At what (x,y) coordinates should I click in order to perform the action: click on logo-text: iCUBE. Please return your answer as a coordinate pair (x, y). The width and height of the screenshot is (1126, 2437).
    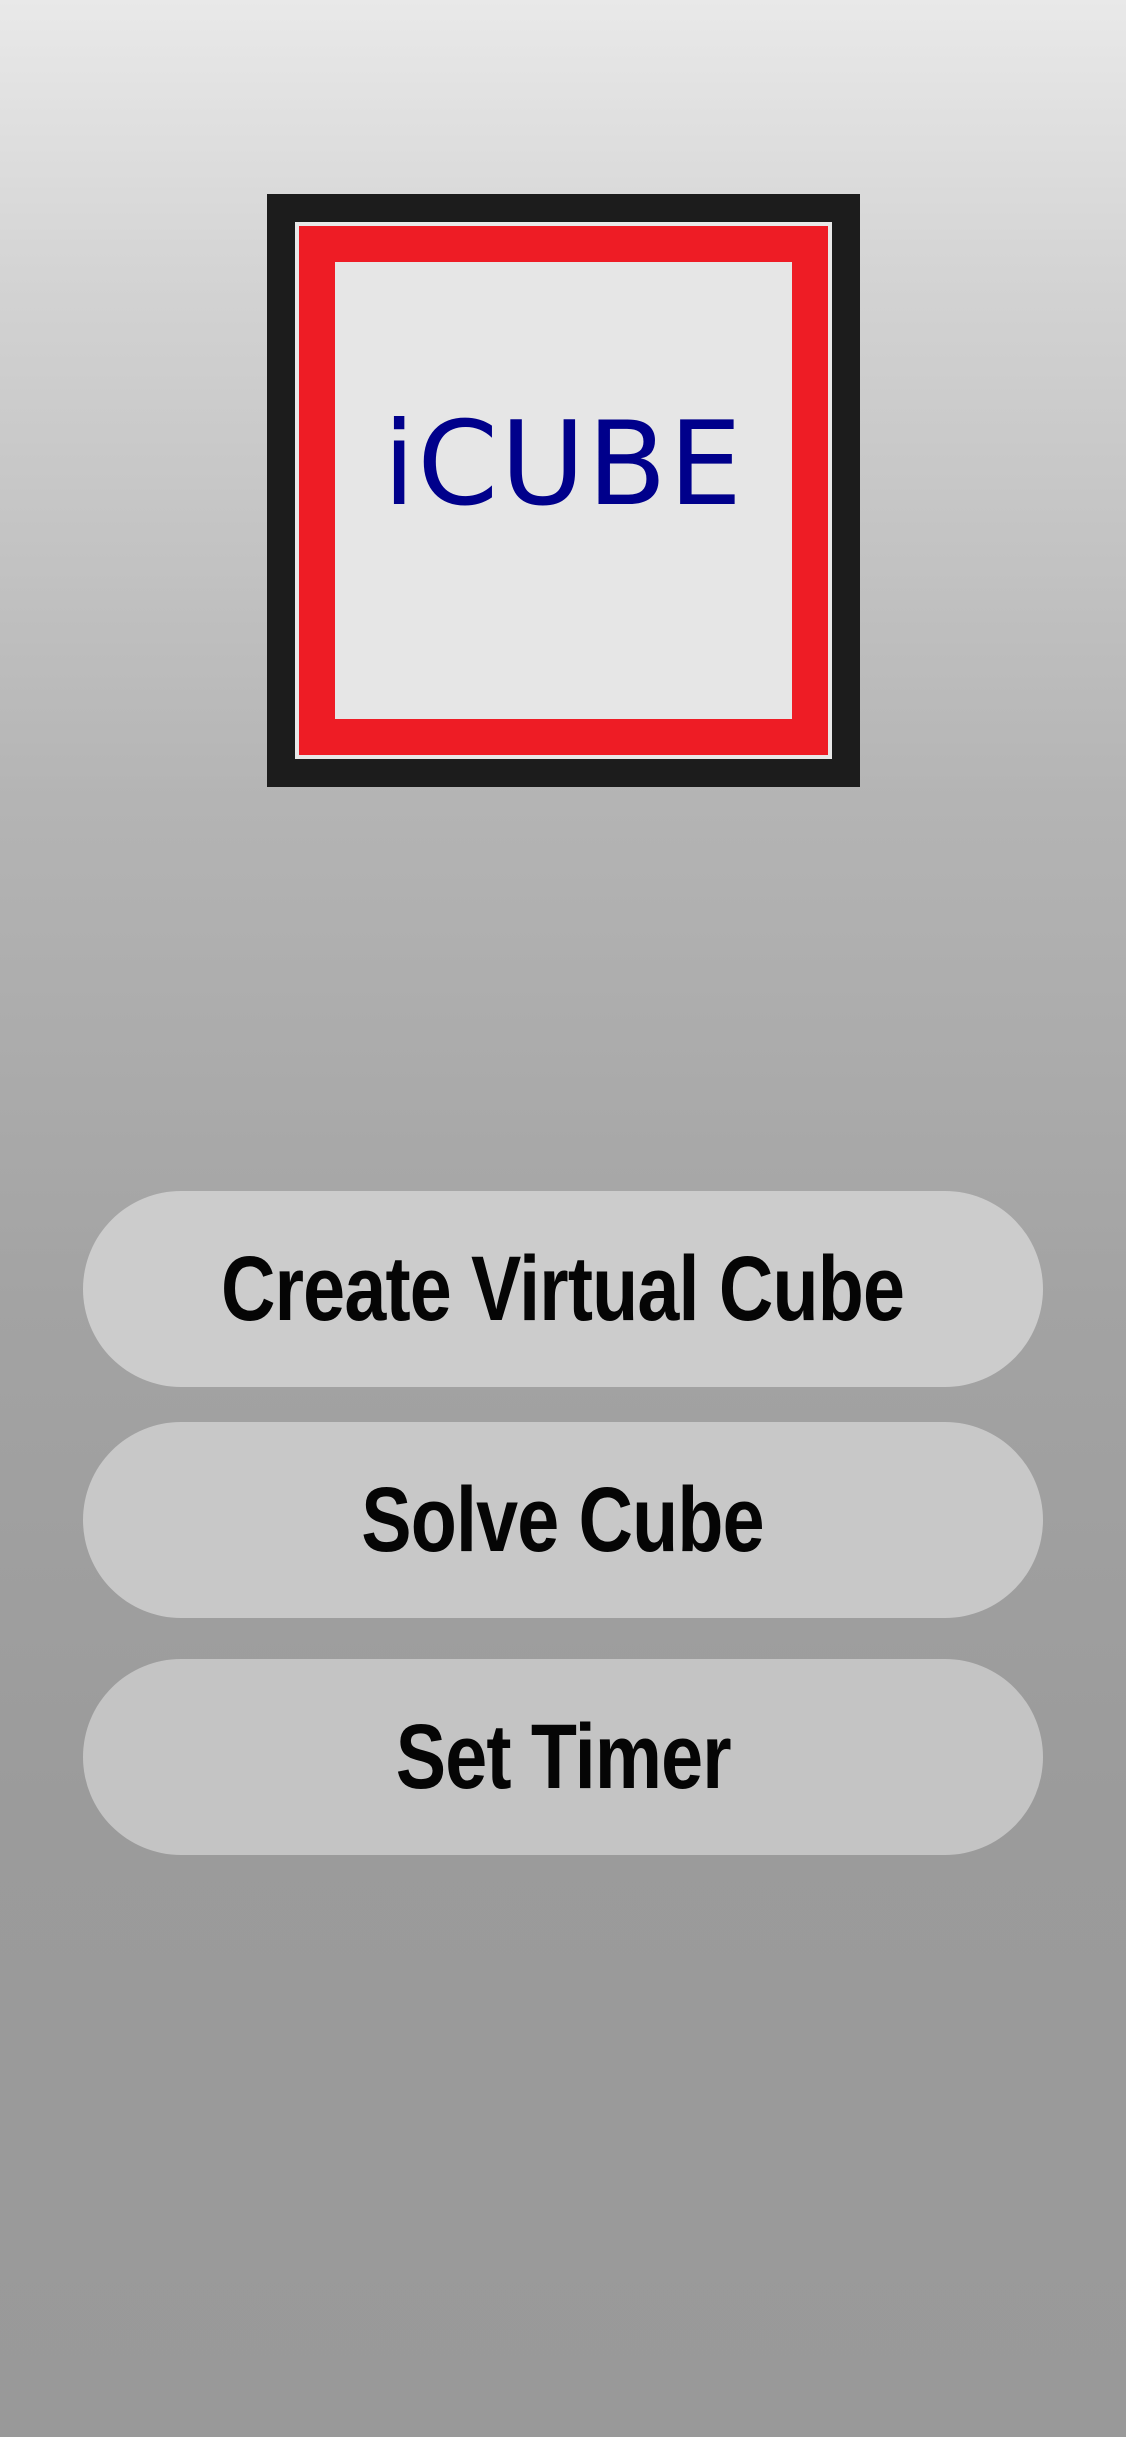
    Looking at the image, I should click on (563, 464).